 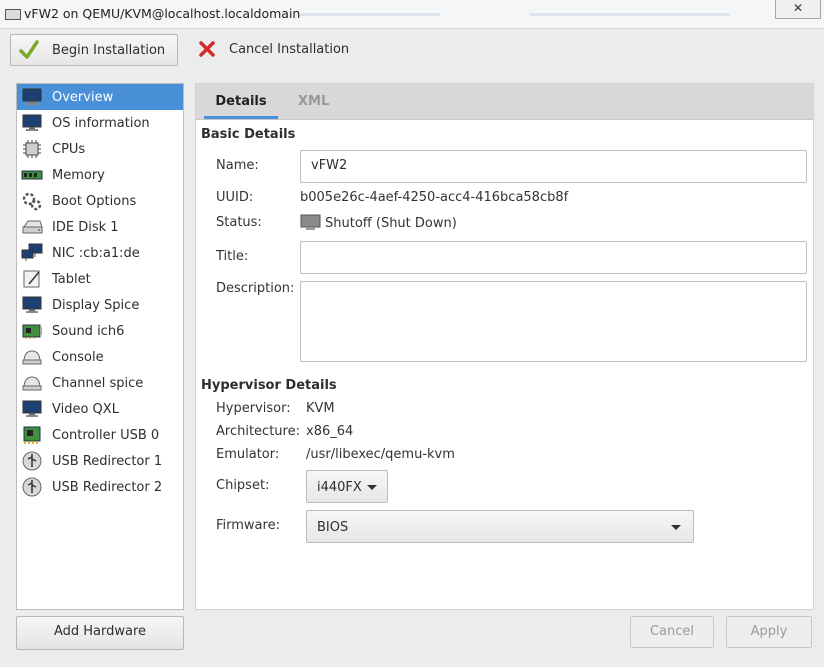 I want to click on tab-bar: Details XML, so click(x=504, y=102).